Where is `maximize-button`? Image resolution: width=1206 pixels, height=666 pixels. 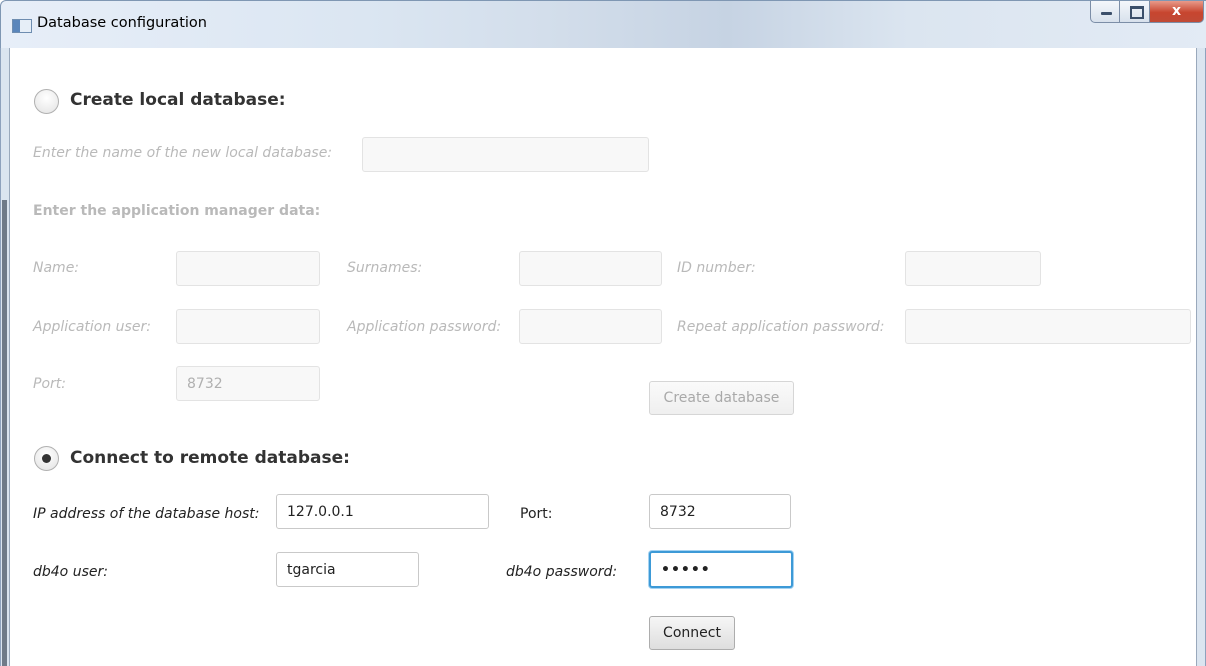
maximize-button is located at coordinates (1135, 12).